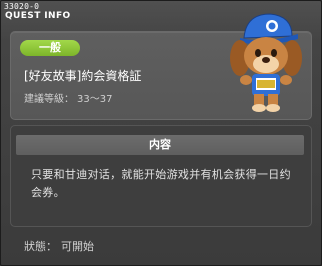 Image resolution: width=322 pixels, height=266 pixels. What do you see at coordinates (40, 246) in the screenshot?
I see `status-label: 狀態：` at bounding box center [40, 246].